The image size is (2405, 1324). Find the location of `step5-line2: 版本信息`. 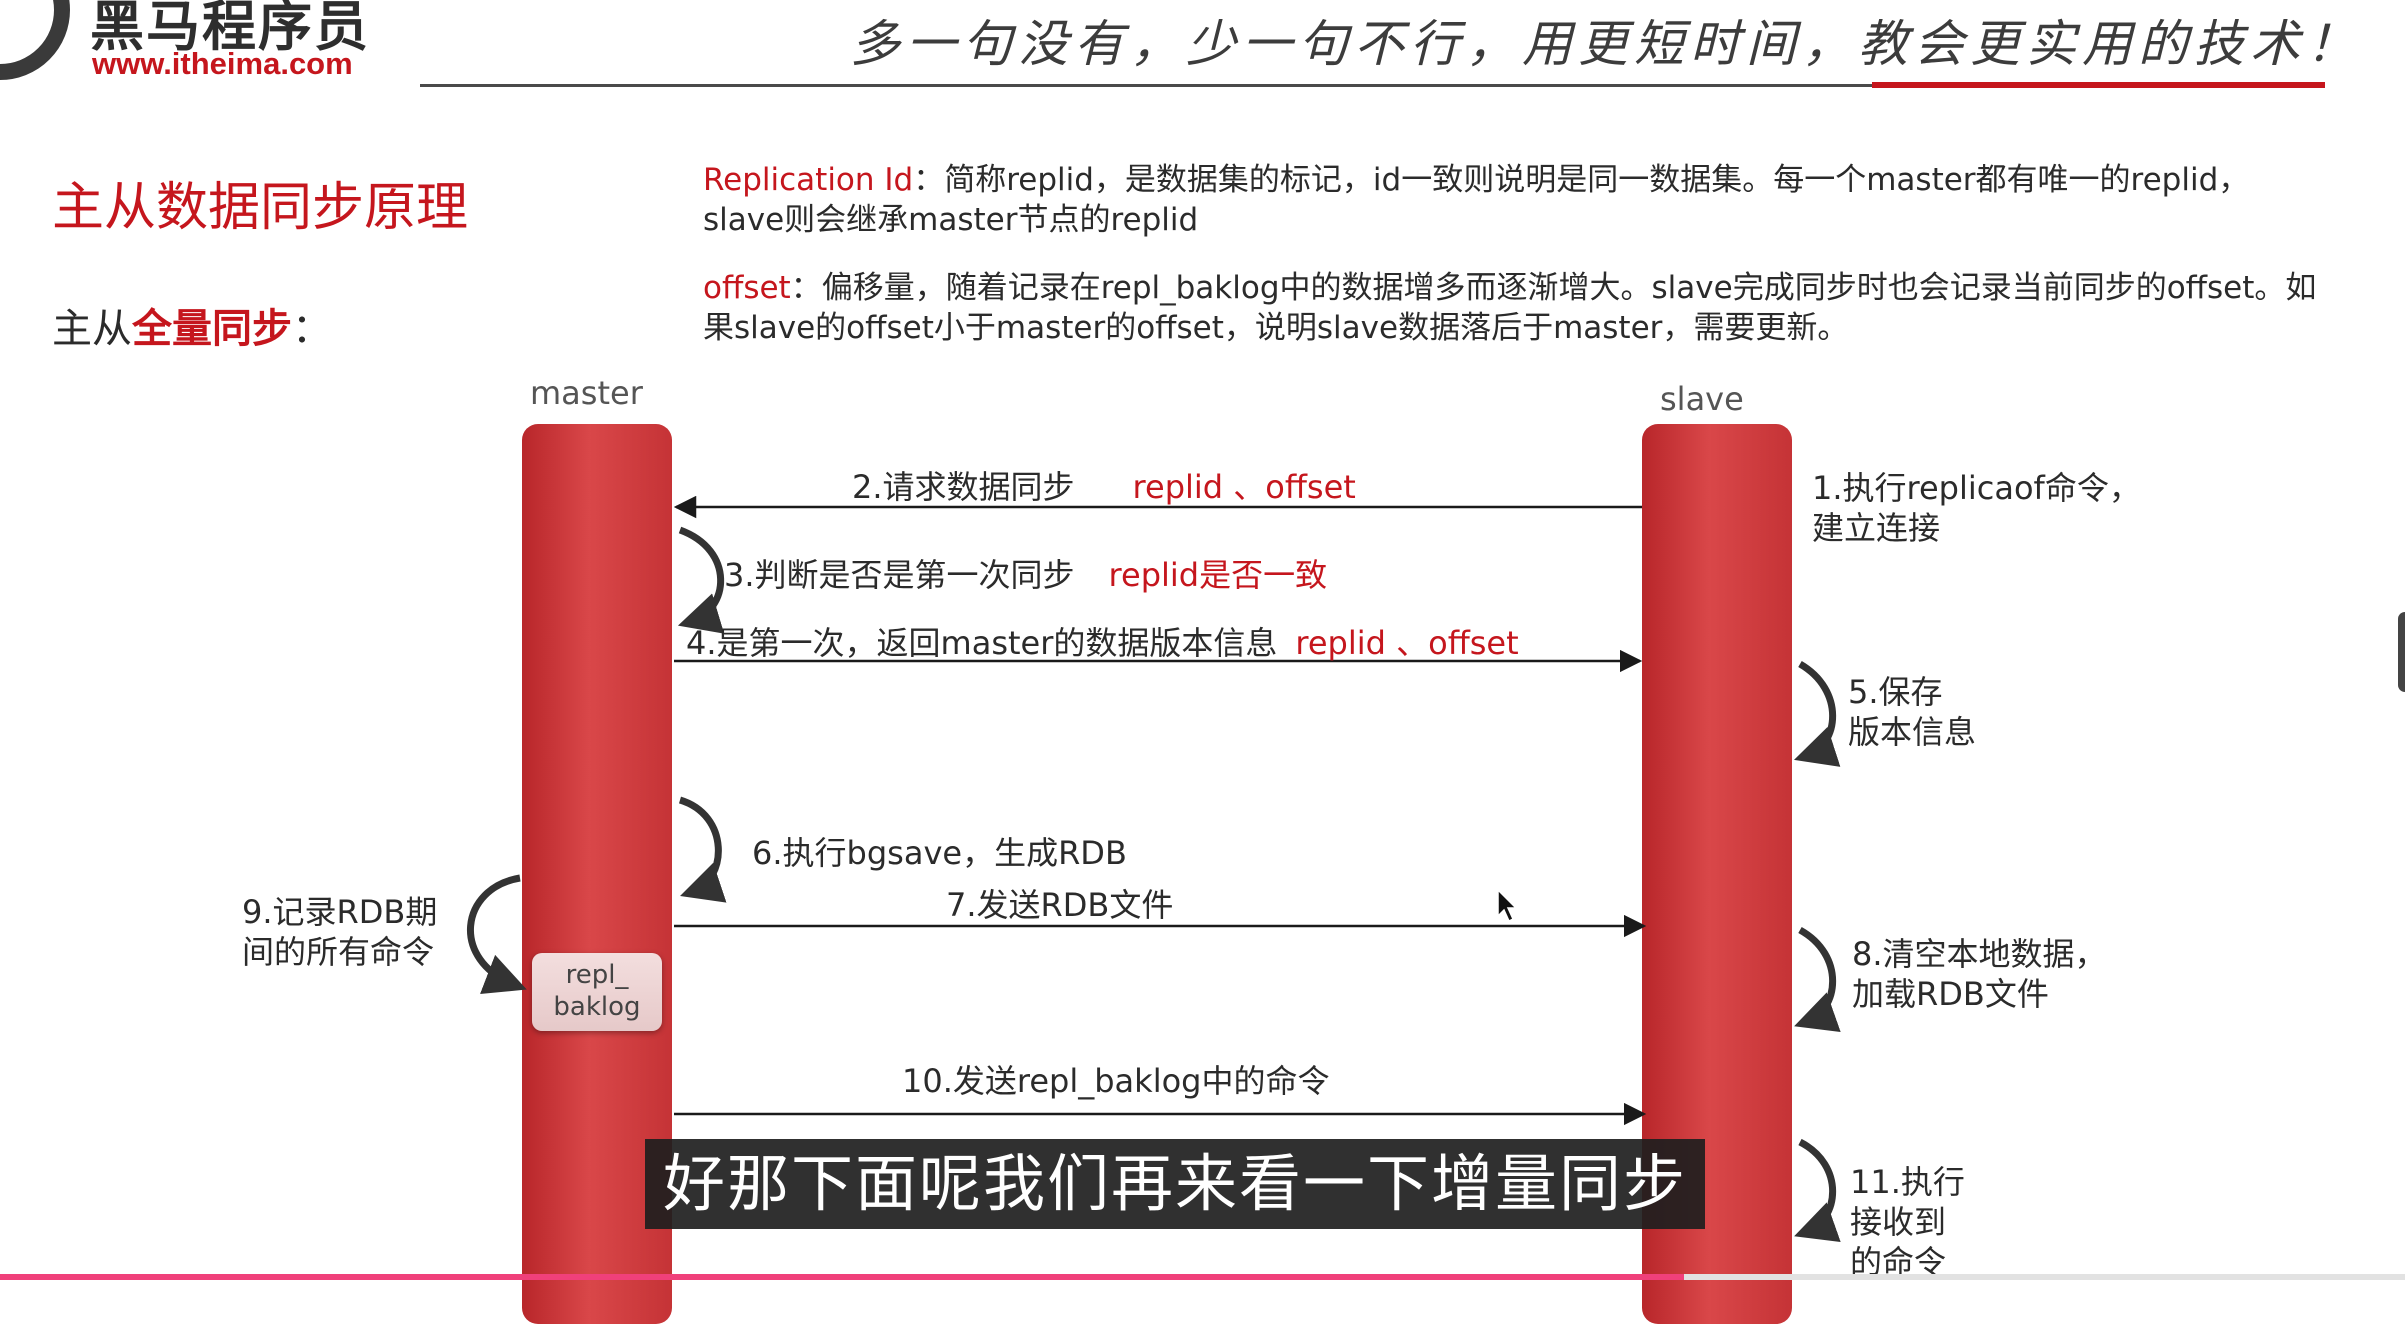

step5-line2: 版本信息 is located at coordinates (1912, 732).